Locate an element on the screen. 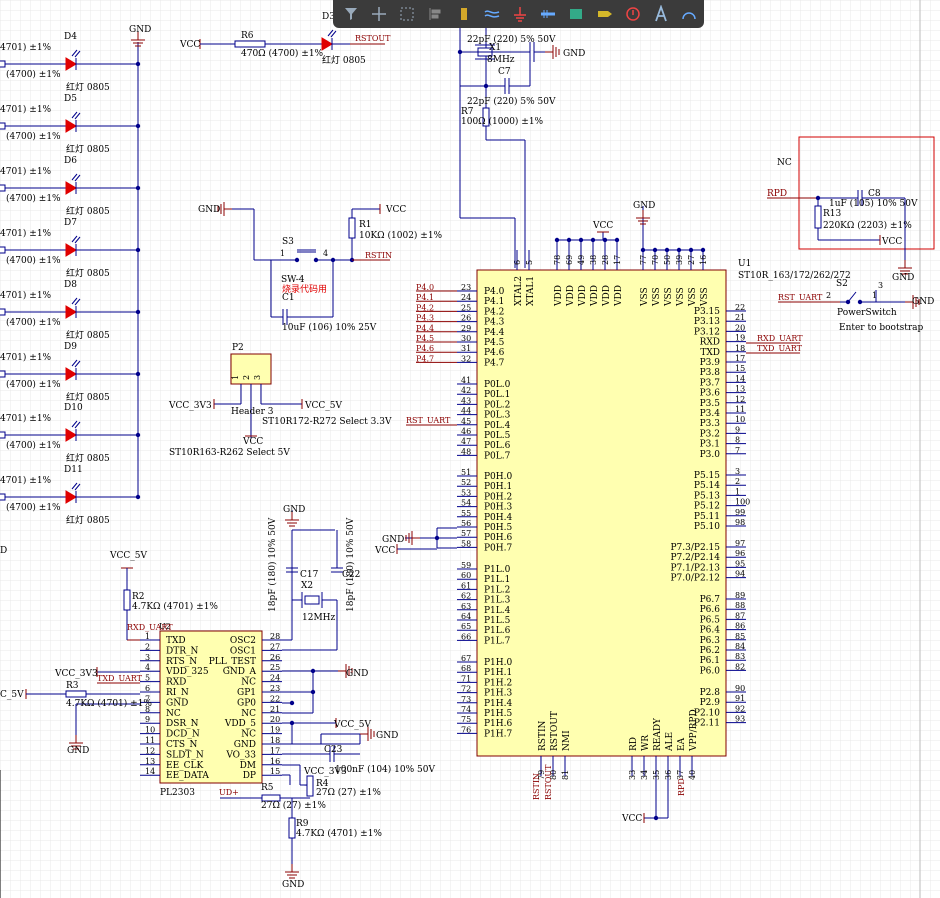  pin-number: 11 is located at coordinates (150, 740).